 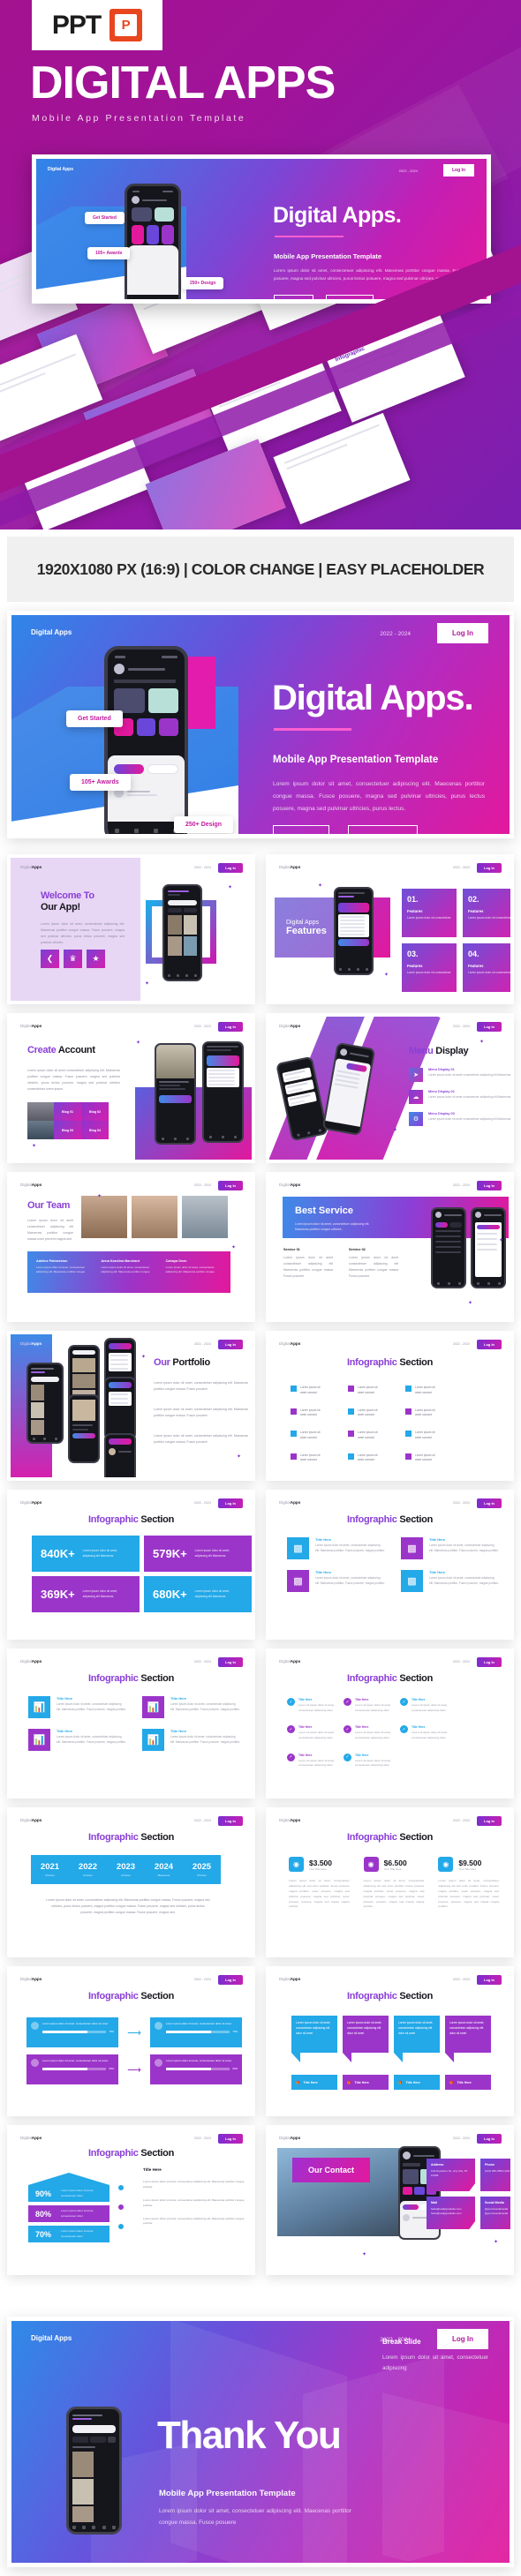 What do you see at coordinates (96, 959) in the screenshot?
I see `star-icon: ★` at bounding box center [96, 959].